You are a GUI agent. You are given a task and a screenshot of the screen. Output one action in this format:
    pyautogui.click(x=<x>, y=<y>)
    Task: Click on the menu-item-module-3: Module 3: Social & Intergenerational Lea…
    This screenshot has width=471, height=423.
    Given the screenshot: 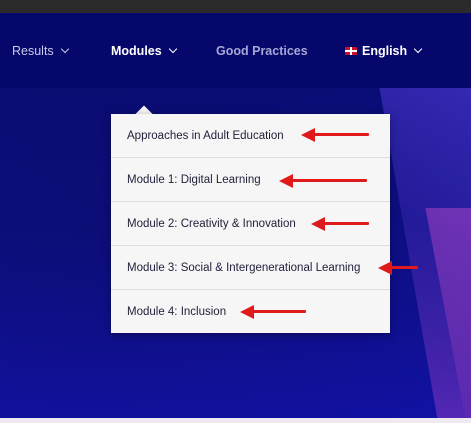 What is the action you would take?
    pyautogui.click(x=250, y=268)
    